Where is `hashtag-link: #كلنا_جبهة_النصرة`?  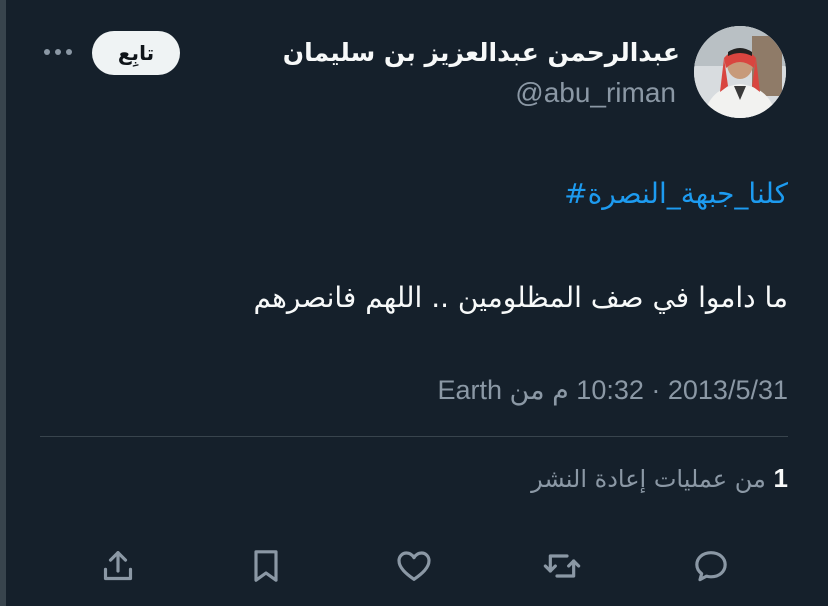
hashtag-link: #كلنا_جبهة_النصرة is located at coordinates (676, 194).